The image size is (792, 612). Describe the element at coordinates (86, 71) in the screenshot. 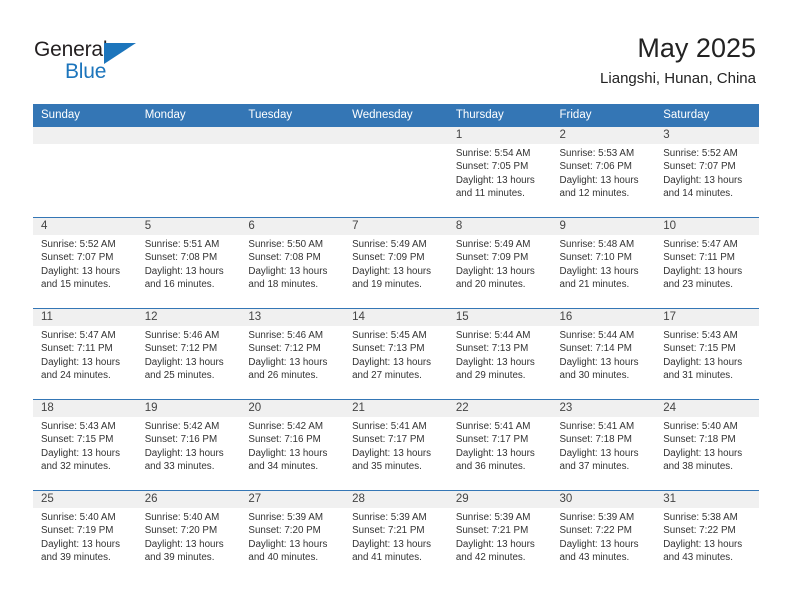

I see `logo-text-blue: Blue` at that location.